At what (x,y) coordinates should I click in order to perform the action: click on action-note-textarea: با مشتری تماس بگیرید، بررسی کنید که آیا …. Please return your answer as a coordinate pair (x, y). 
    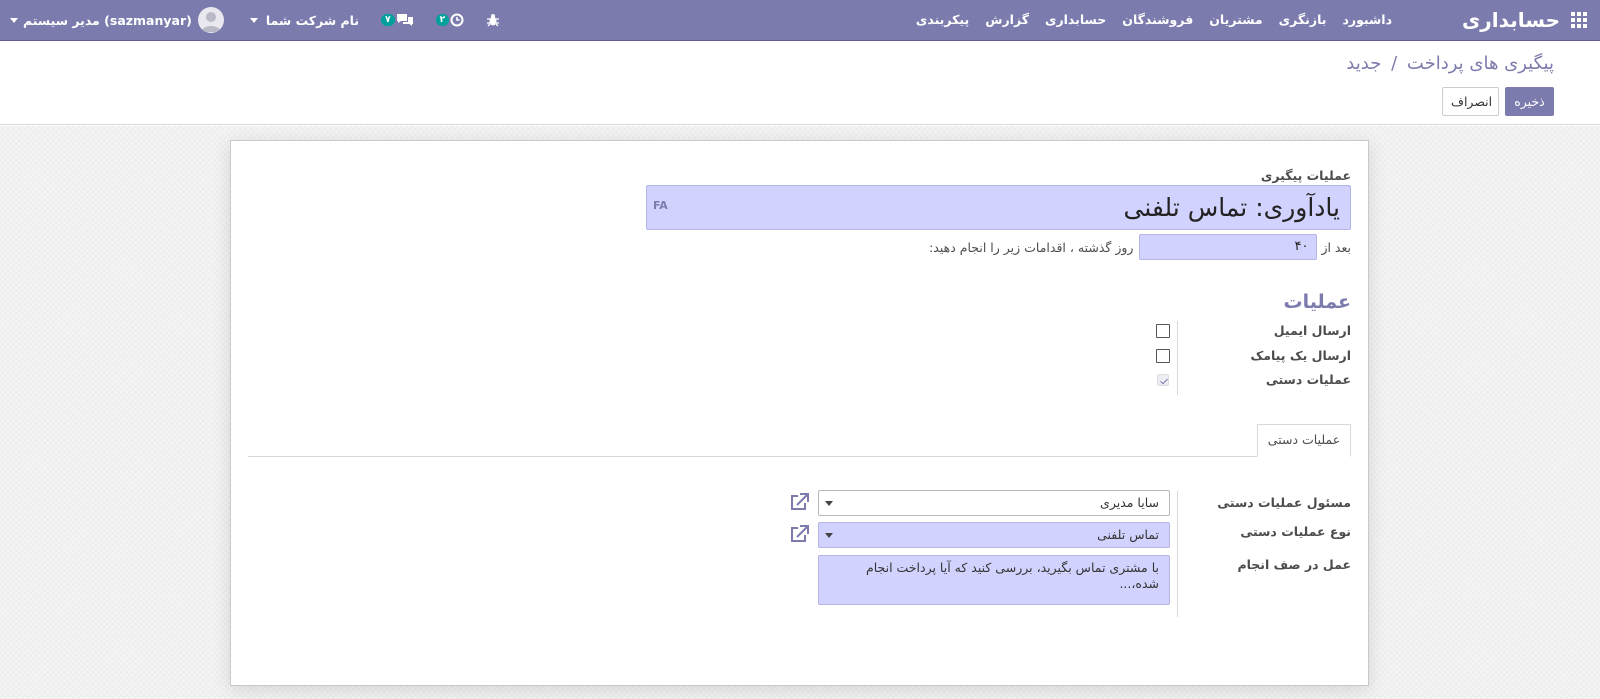
    Looking at the image, I should click on (994, 580).